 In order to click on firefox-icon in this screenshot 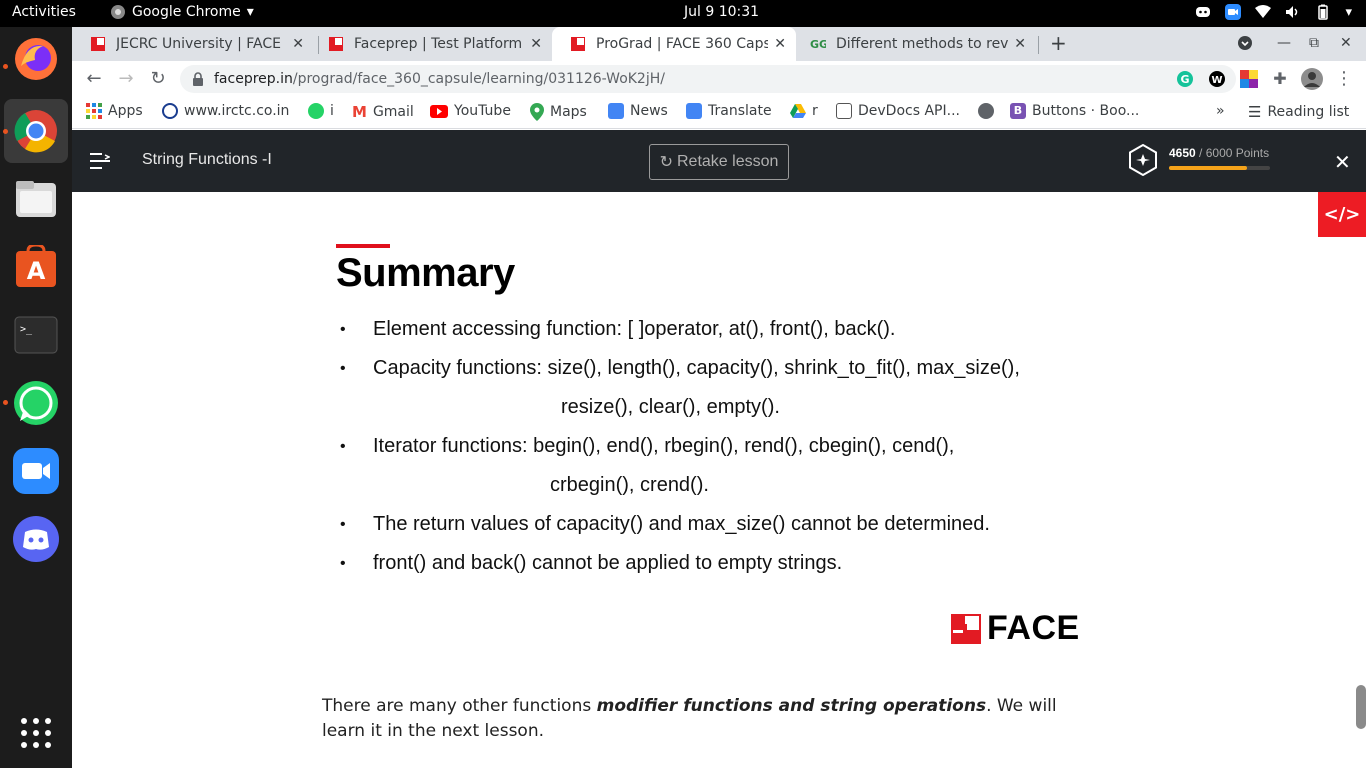, I will do `click(36, 59)`.